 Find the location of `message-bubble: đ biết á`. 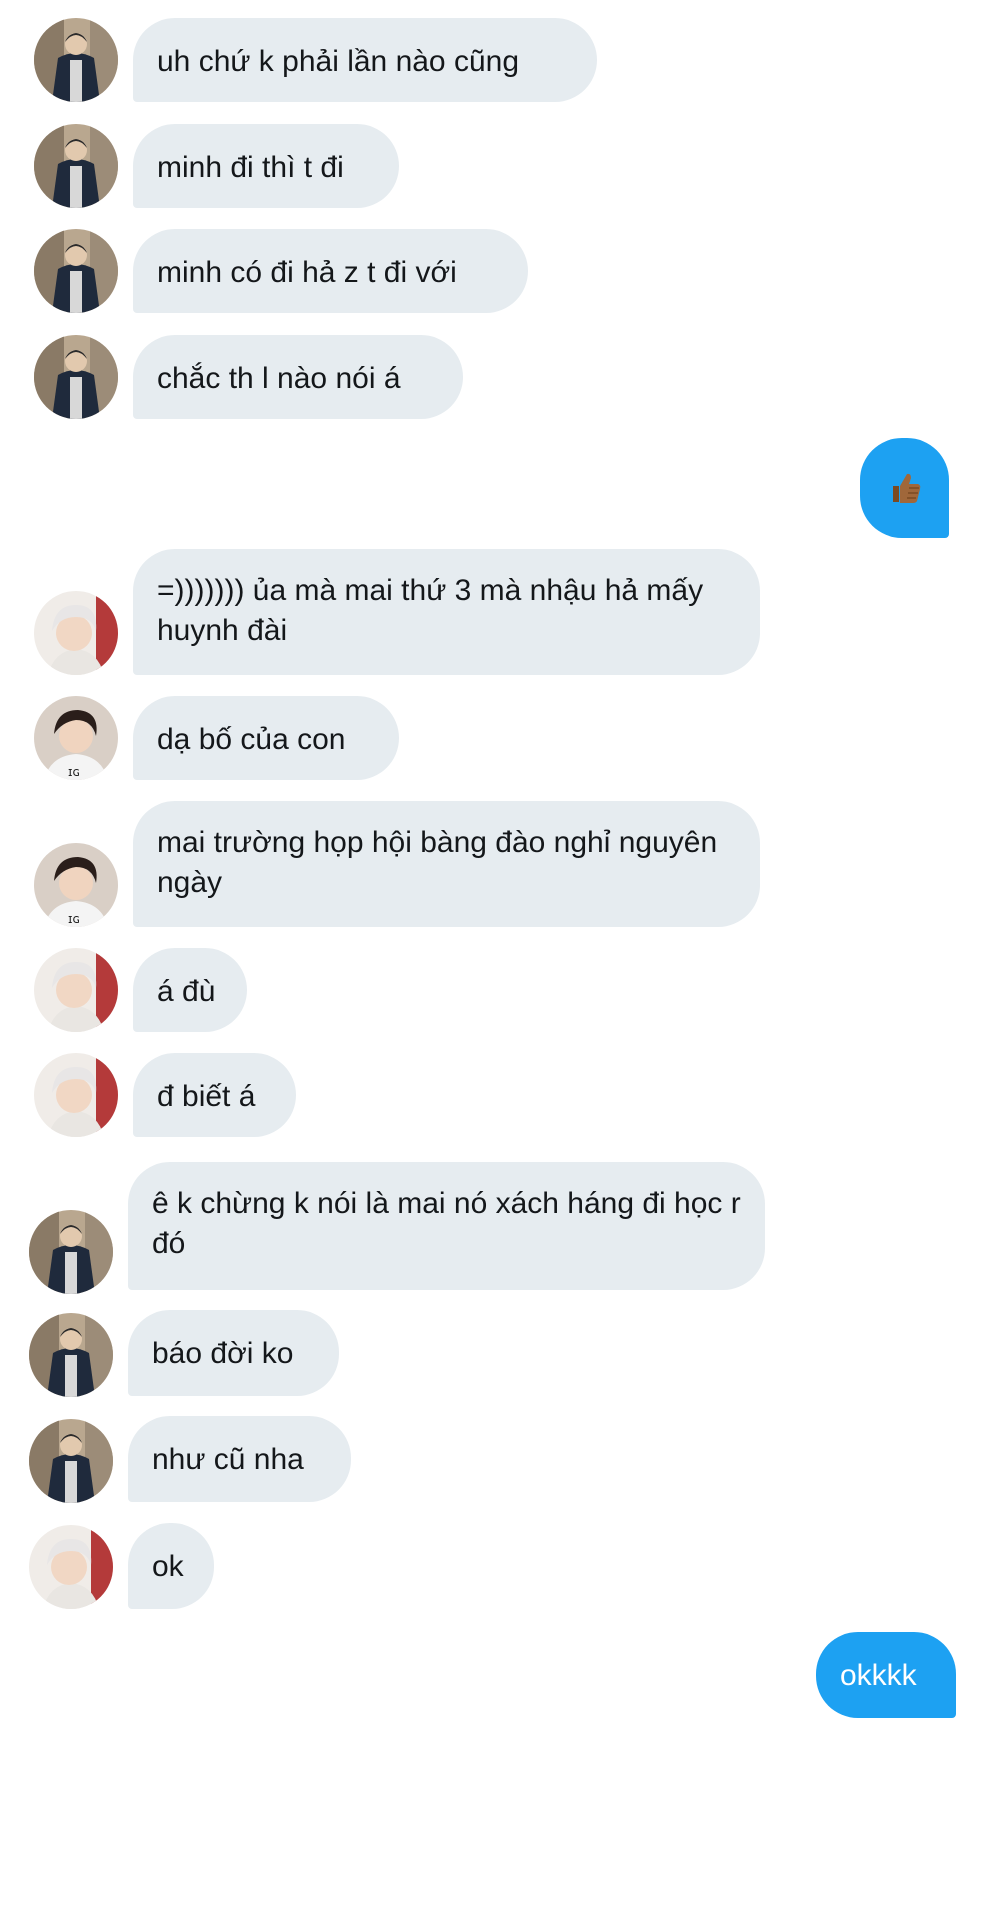

message-bubble: đ biết á is located at coordinates (214, 1095).